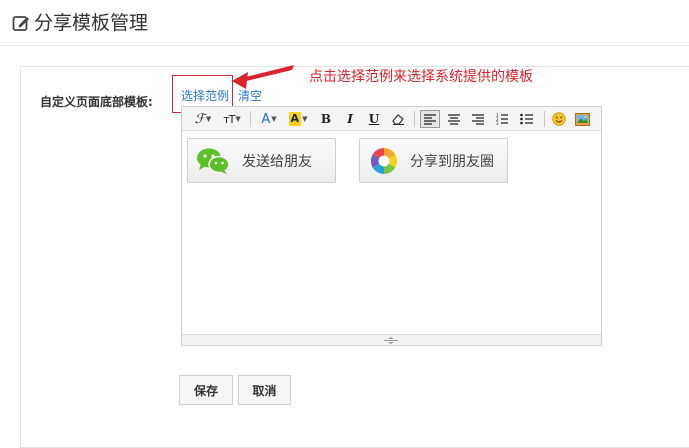 The height and width of the screenshot is (448, 689). Describe the element at coordinates (263, 77) in the screenshot. I see `annotation-arrow-icon` at that location.